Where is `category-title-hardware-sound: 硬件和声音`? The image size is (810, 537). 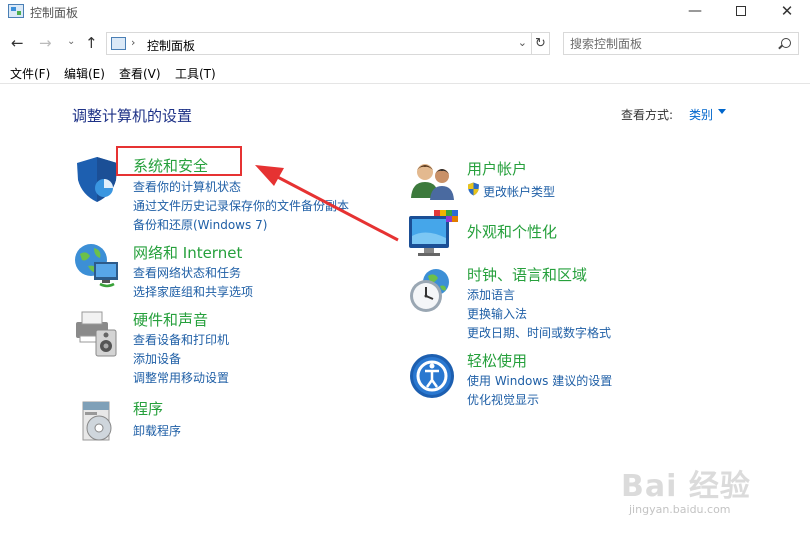 category-title-hardware-sound: 硬件和声音 is located at coordinates (170, 319).